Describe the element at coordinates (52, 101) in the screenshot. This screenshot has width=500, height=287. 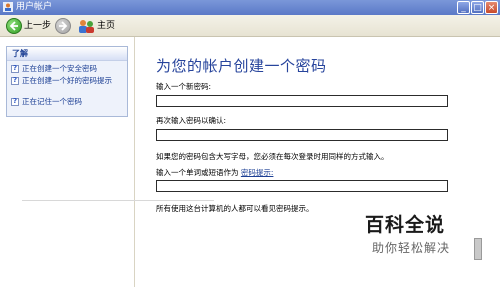
I see `task-link-label: 正在记住一个密码` at that location.